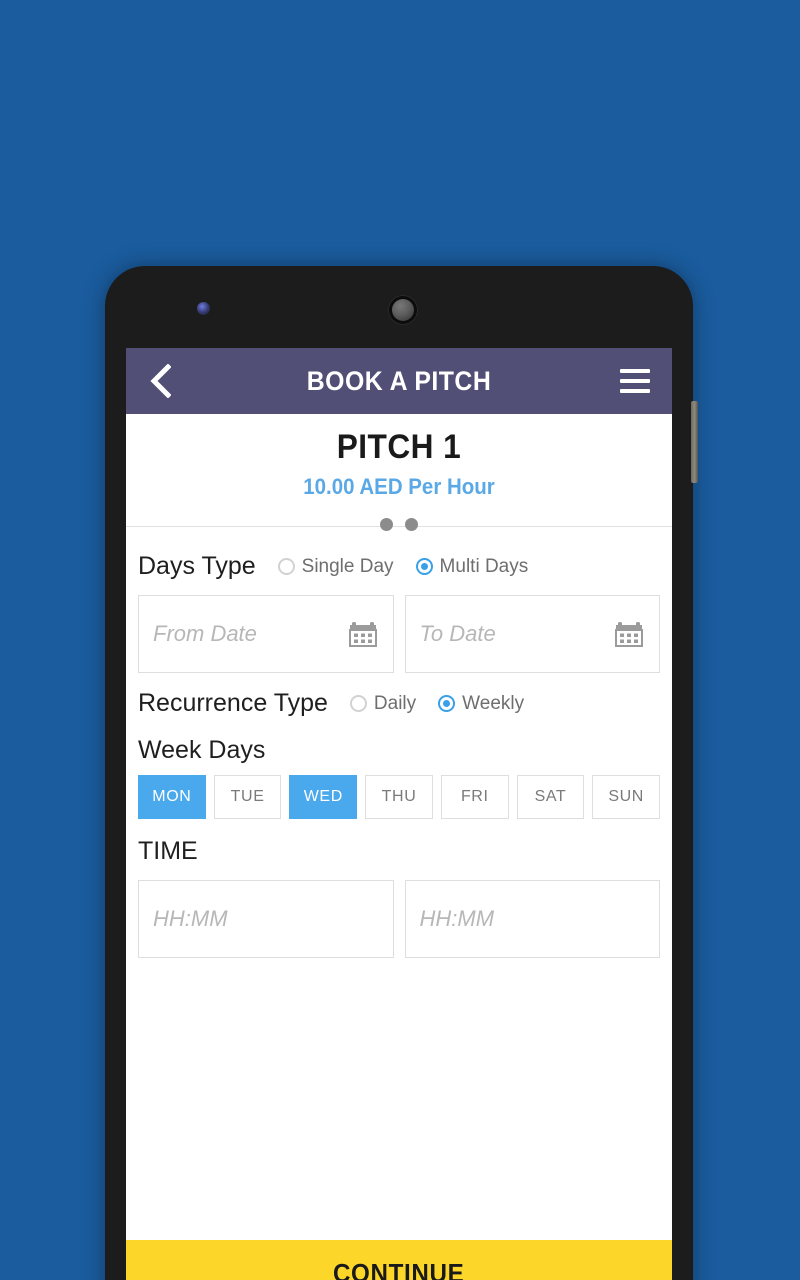 The image size is (800, 1280). What do you see at coordinates (399, 1268) in the screenshot?
I see `continue-button-label: CONTINUE` at bounding box center [399, 1268].